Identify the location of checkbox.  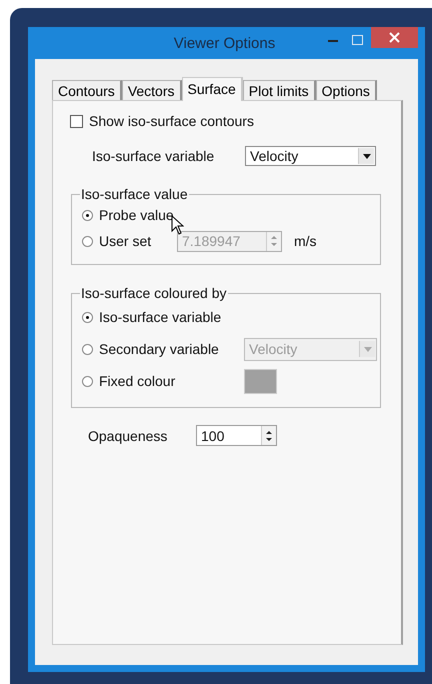
(76, 121).